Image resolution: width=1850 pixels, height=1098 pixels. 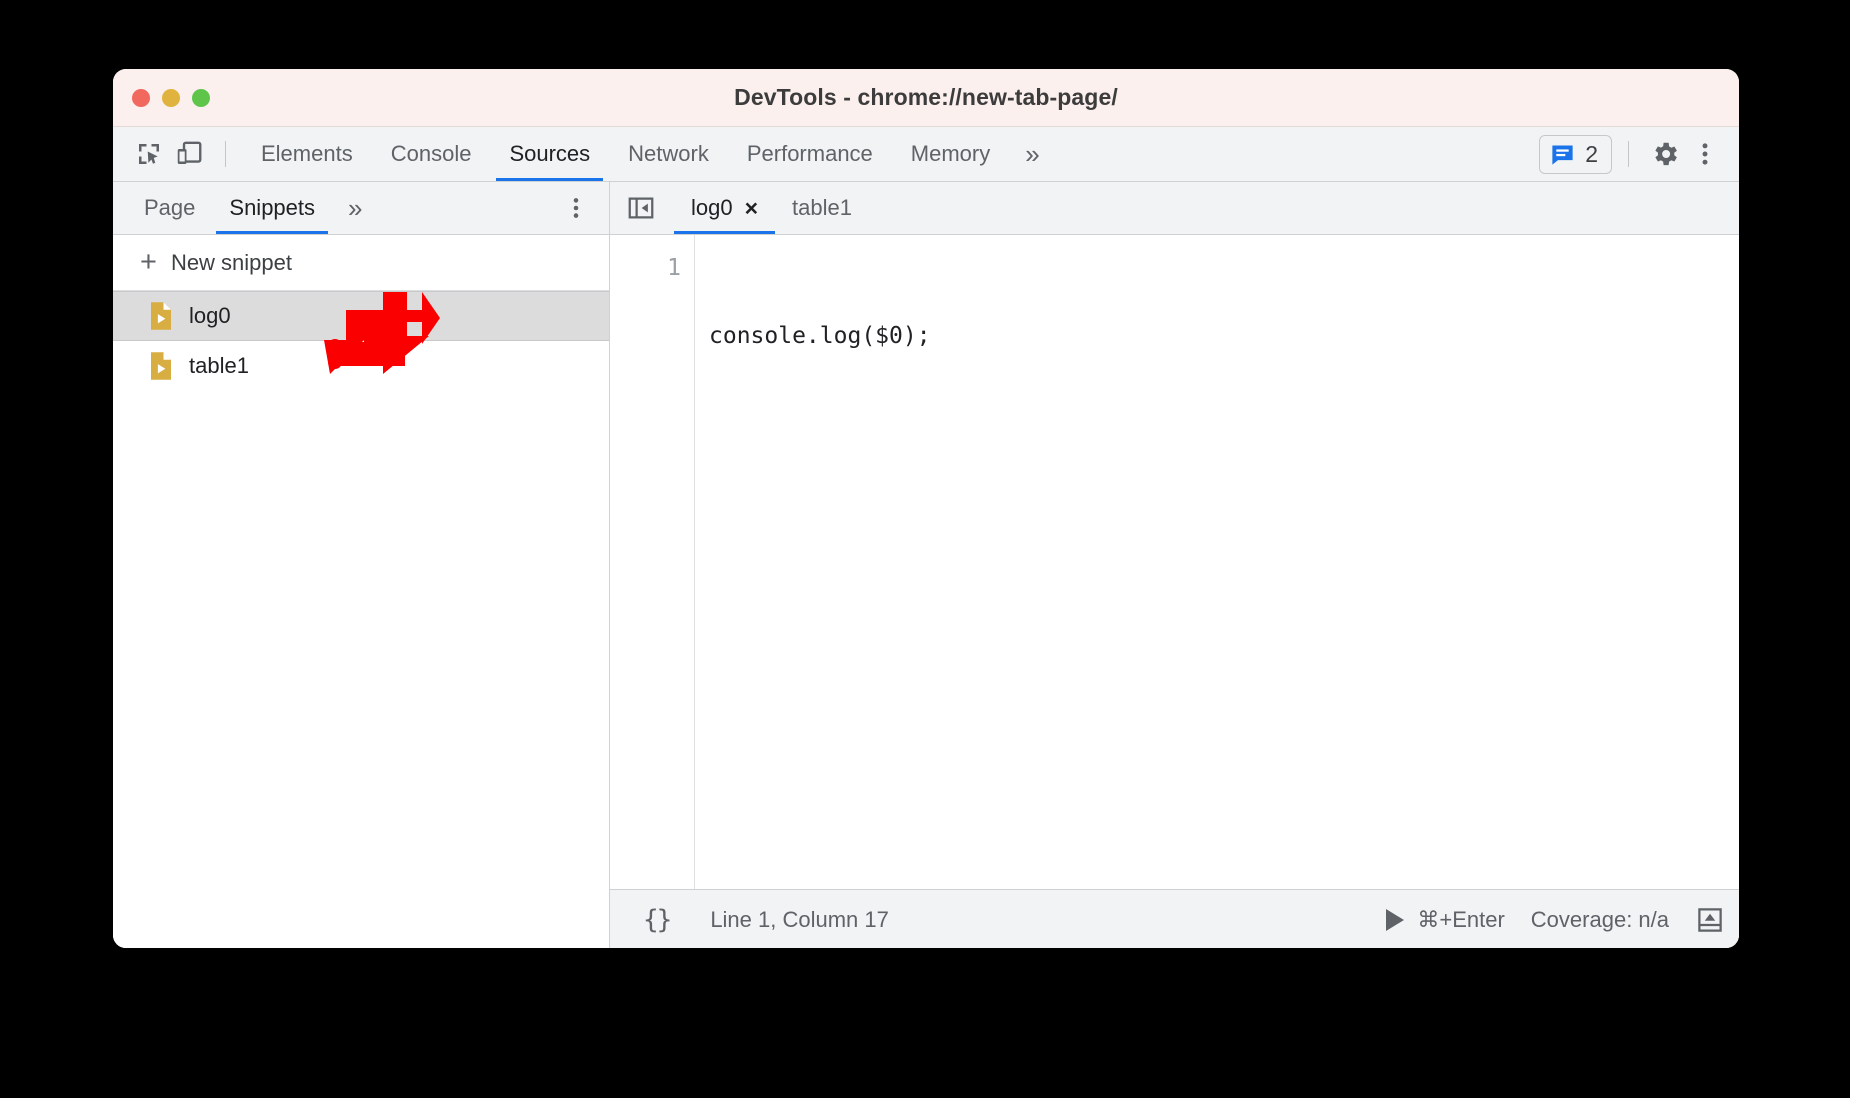 I want to click on window-title: DevTools - chrome://new-tab-page/, so click(x=926, y=97).